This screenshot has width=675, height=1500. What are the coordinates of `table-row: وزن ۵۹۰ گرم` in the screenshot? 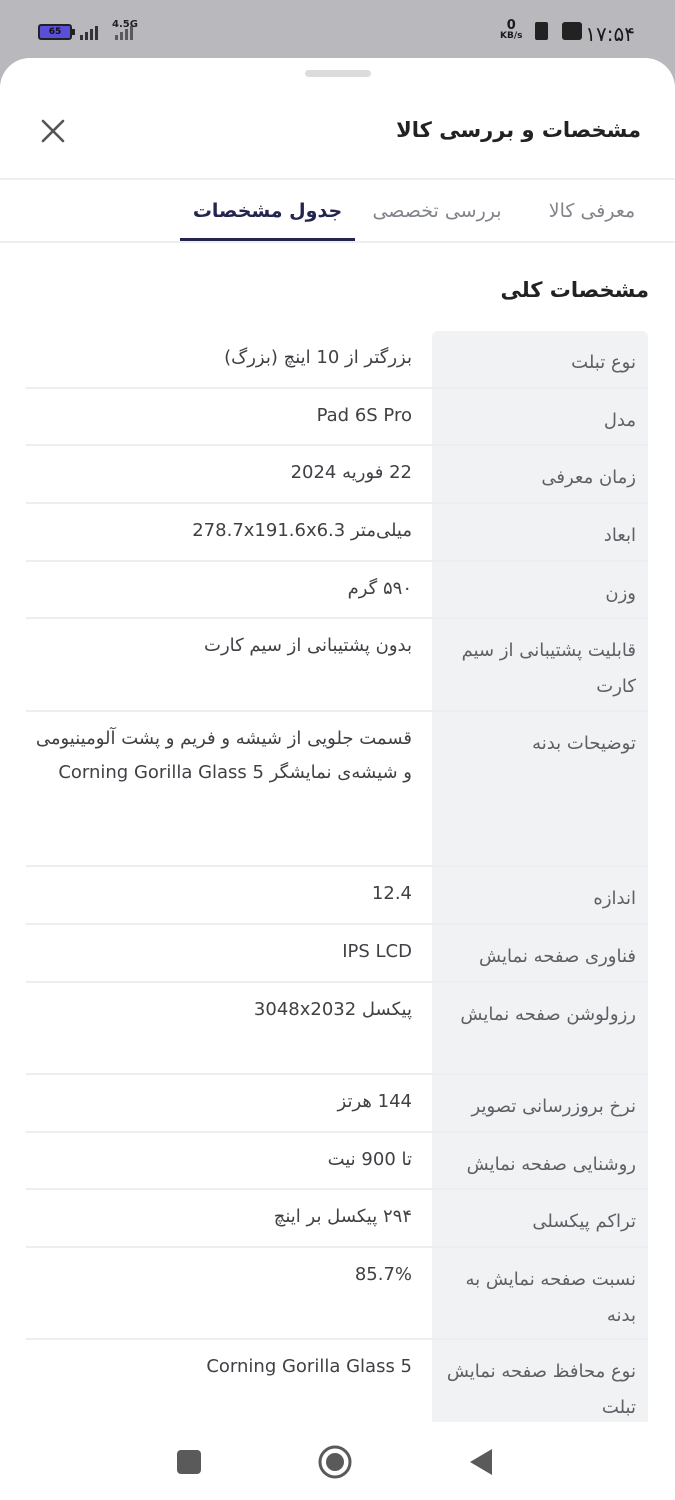 It's located at (337, 590).